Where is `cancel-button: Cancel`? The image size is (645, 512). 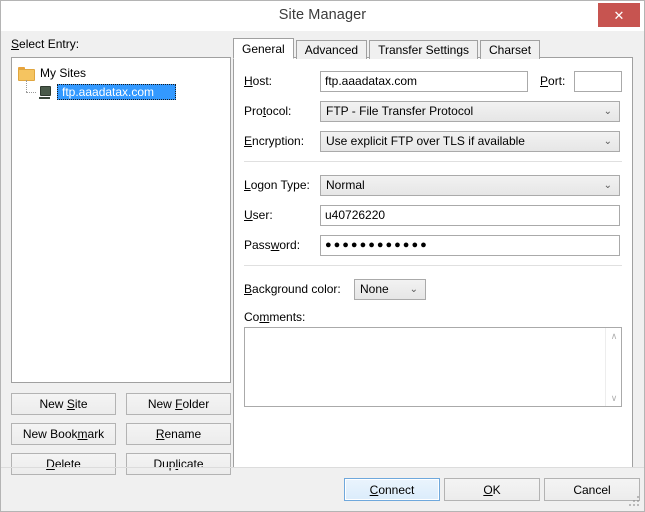 cancel-button: Cancel is located at coordinates (592, 489).